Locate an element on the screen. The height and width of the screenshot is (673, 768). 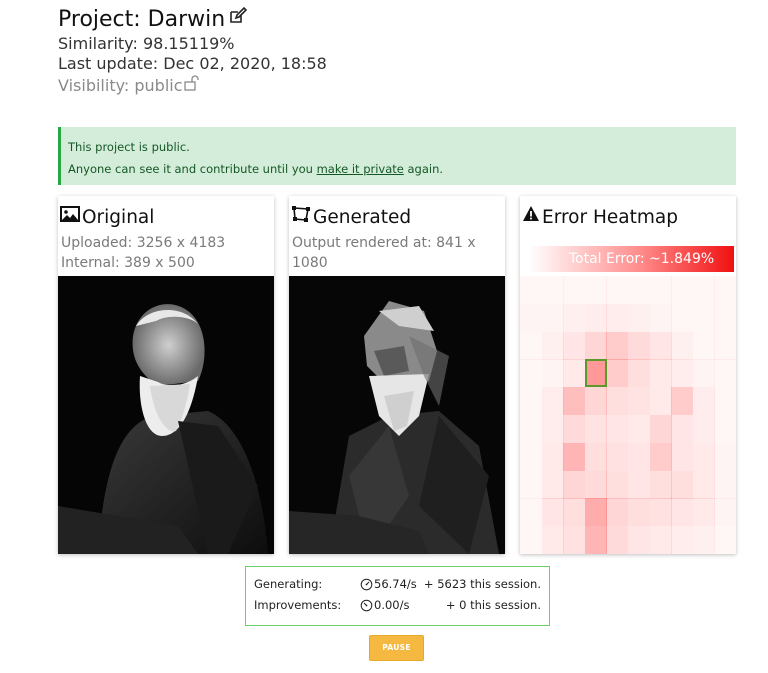
uploaded-size-text: Uploaded: 3256 x 4183 is located at coordinates (143, 243).